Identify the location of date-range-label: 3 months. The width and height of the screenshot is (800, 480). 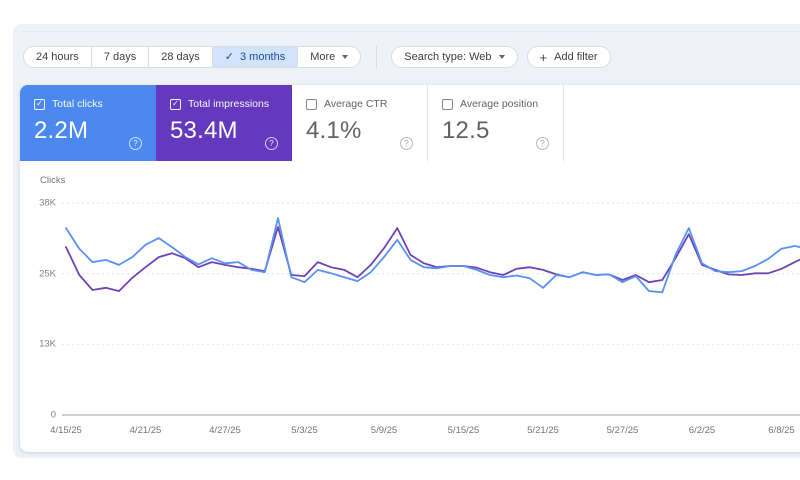
(262, 57).